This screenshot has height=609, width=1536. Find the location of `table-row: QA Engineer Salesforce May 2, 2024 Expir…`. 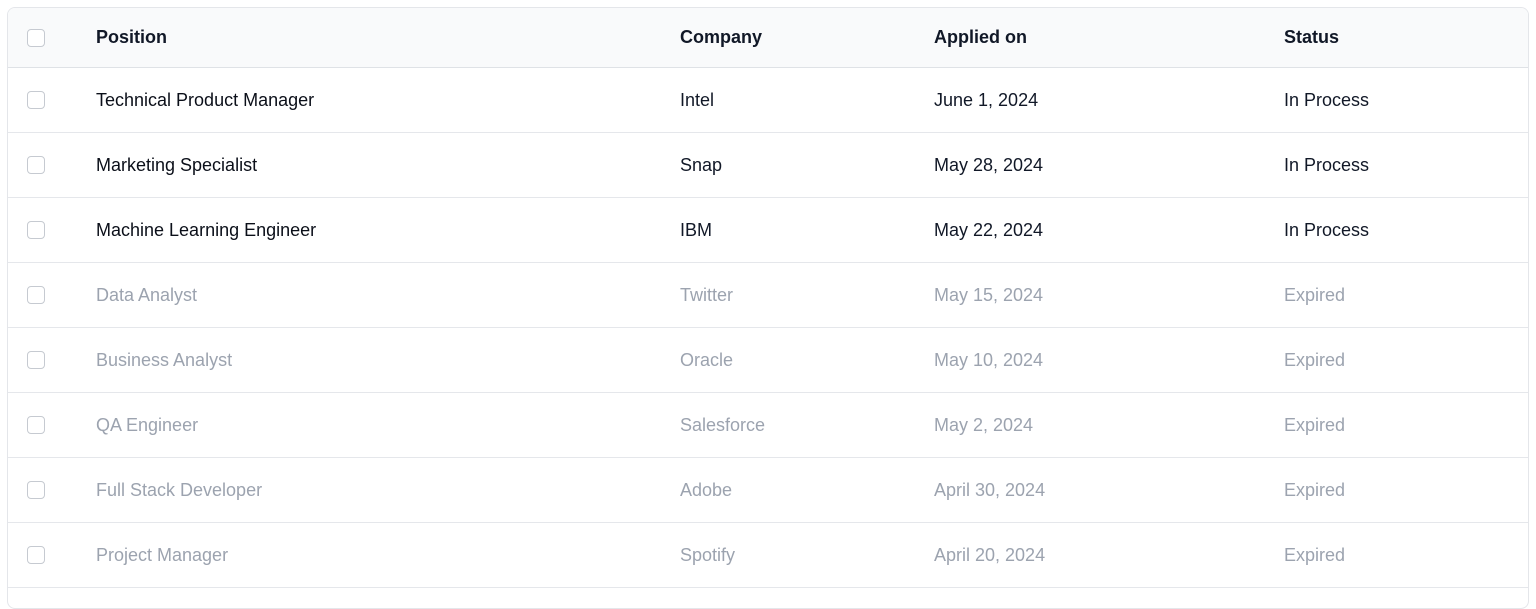

table-row: QA Engineer Salesforce May 2, 2024 Expir… is located at coordinates (768, 425).